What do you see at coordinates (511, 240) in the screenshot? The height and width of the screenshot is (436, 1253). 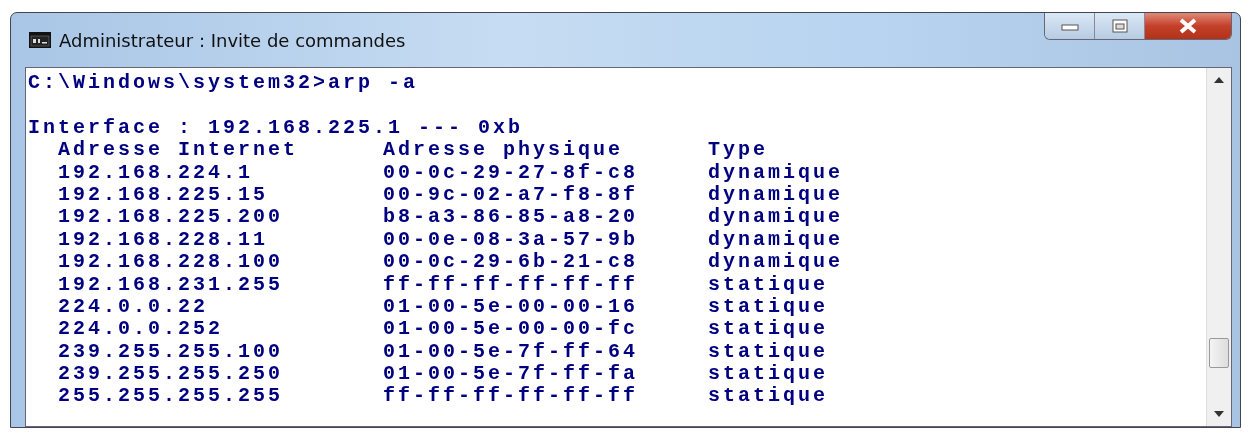 I see `table-cell-text: 00-0e-08-3a-57-9b` at bounding box center [511, 240].